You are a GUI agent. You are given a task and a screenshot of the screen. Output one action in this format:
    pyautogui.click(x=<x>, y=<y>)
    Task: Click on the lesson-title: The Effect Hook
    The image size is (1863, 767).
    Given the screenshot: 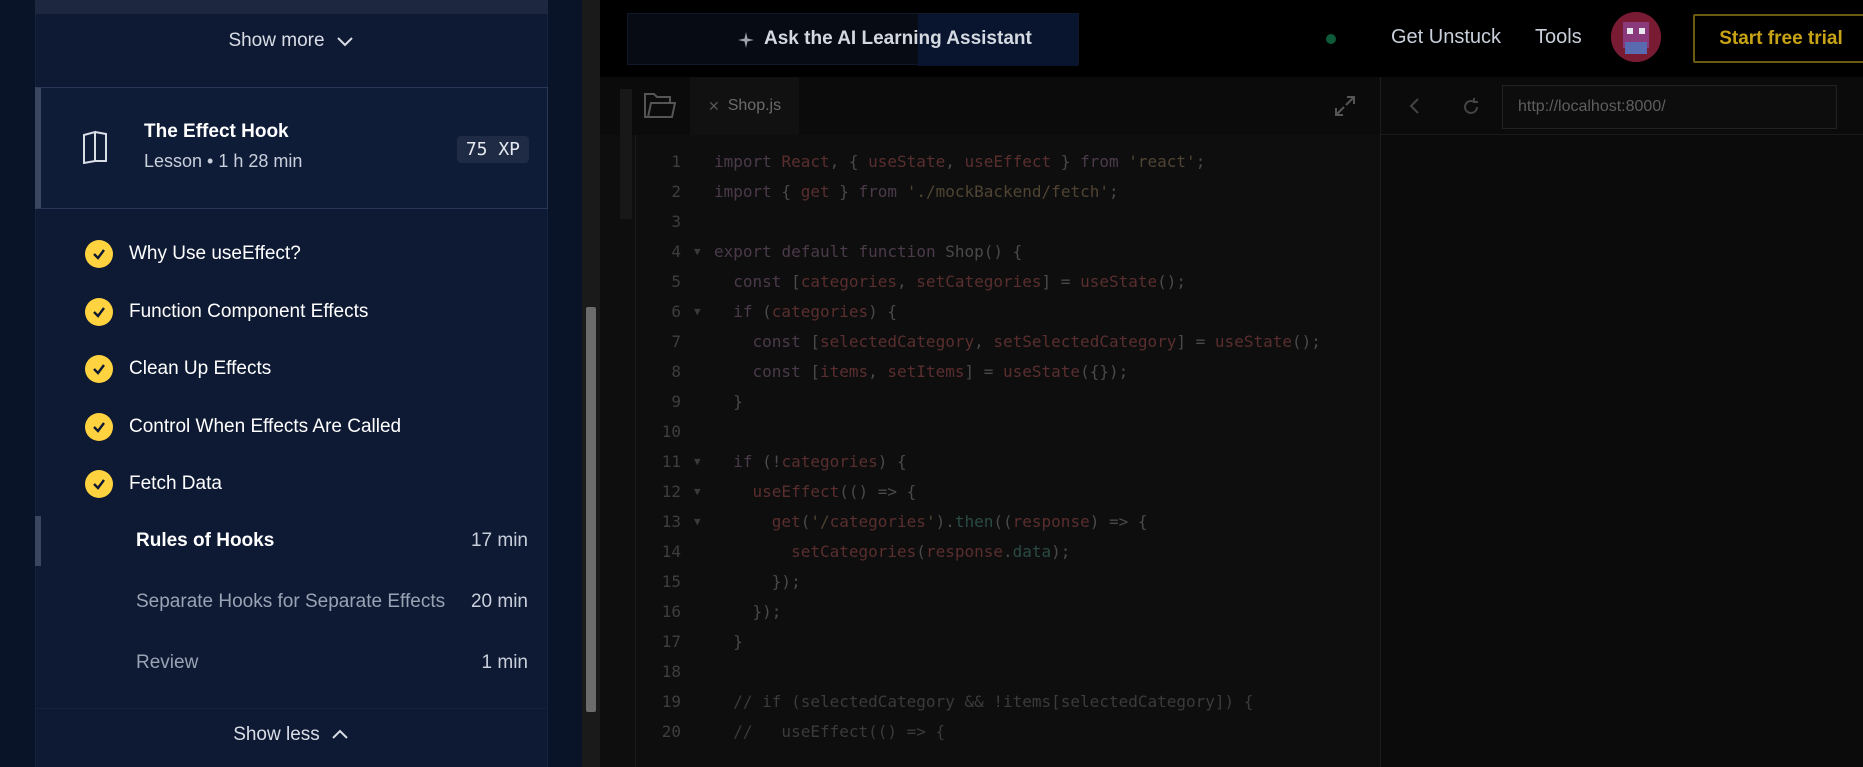 What is the action you would take?
    pyautogui.click(x=216, y=131)
    